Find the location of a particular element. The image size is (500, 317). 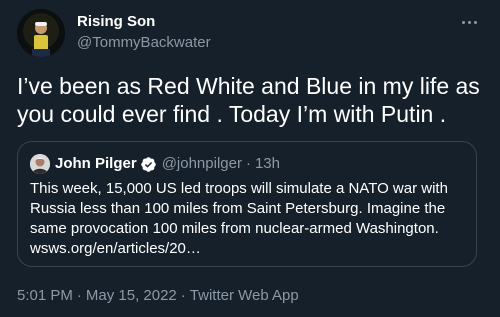

author-avatar-image is located at coordinates (41, 33).